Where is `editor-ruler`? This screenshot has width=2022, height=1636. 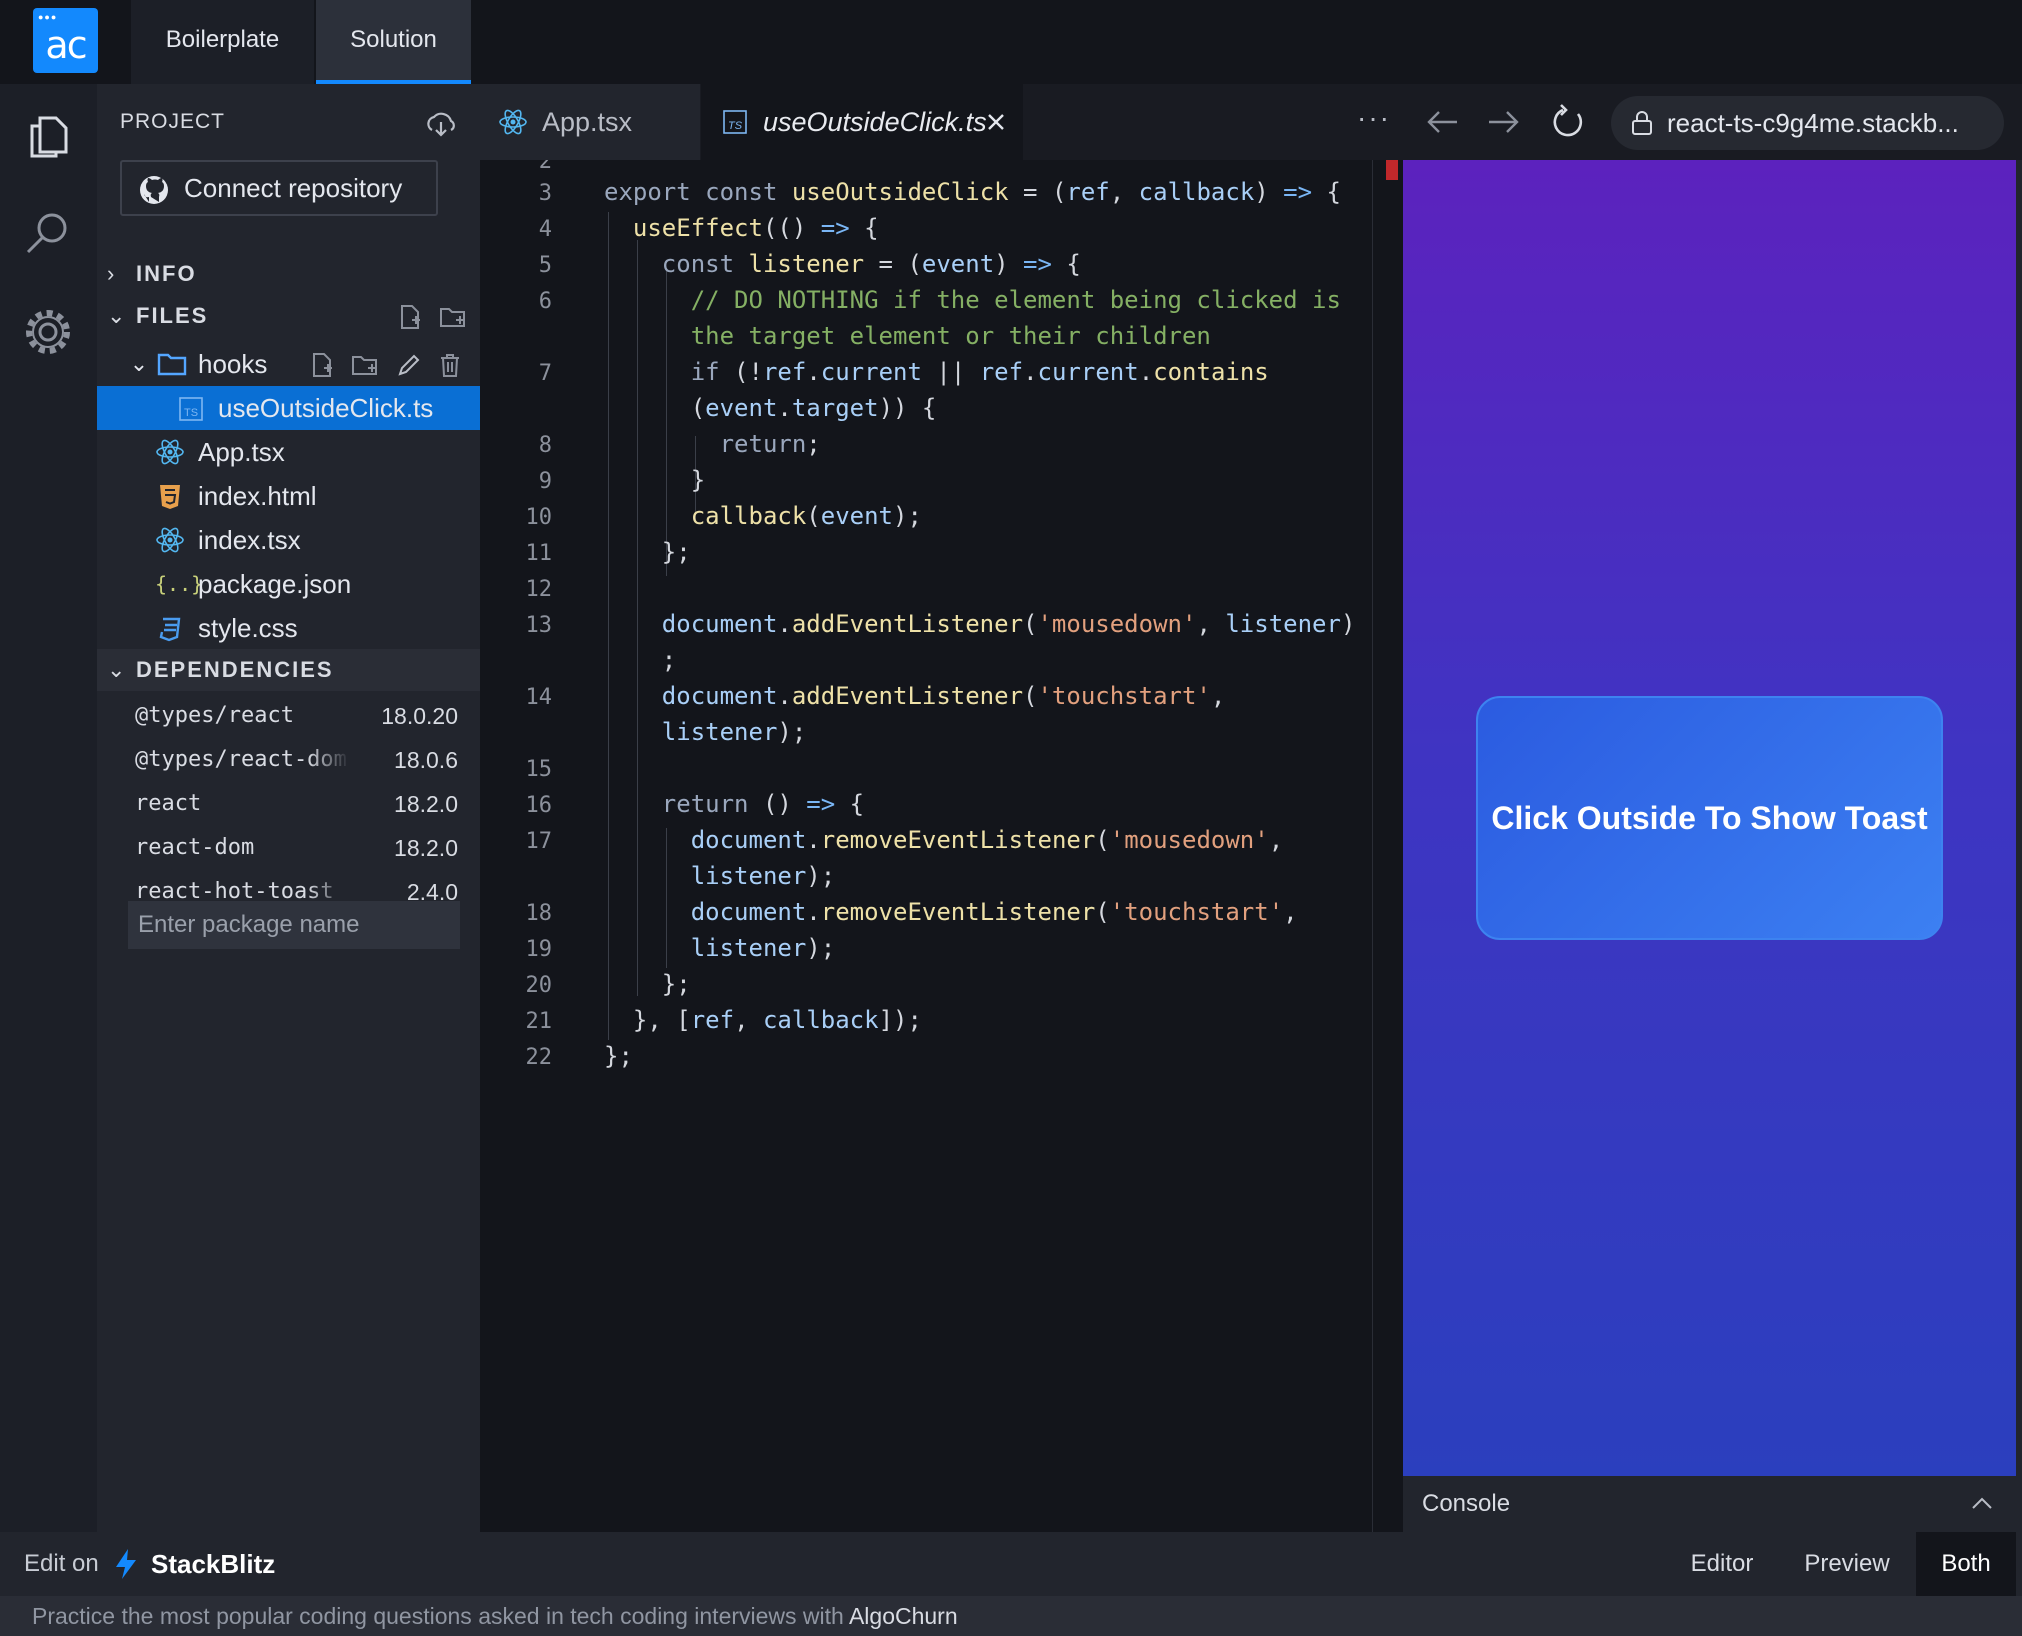
editor-ruler is located at coordinates (1372, 846).